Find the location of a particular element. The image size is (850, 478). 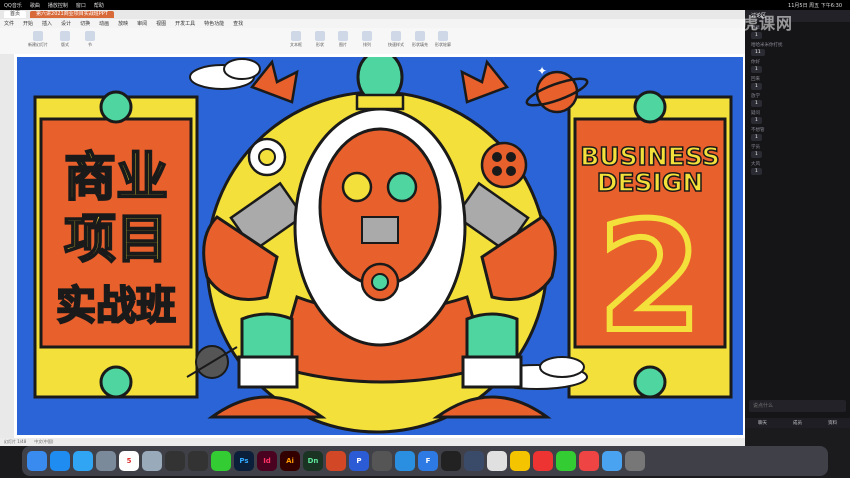

chat-message: 大风 1 is located at coordinates (756, 168).